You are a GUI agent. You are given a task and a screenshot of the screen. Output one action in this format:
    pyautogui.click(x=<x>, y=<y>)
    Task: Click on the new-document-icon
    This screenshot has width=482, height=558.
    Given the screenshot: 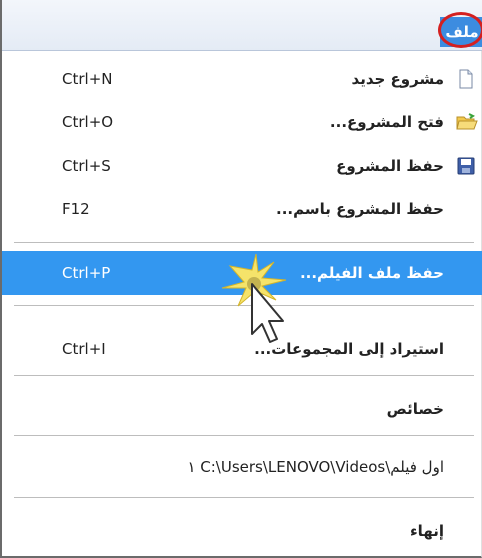 What is the action you would take?
    pyautogui.click(x=466, y=79)
    